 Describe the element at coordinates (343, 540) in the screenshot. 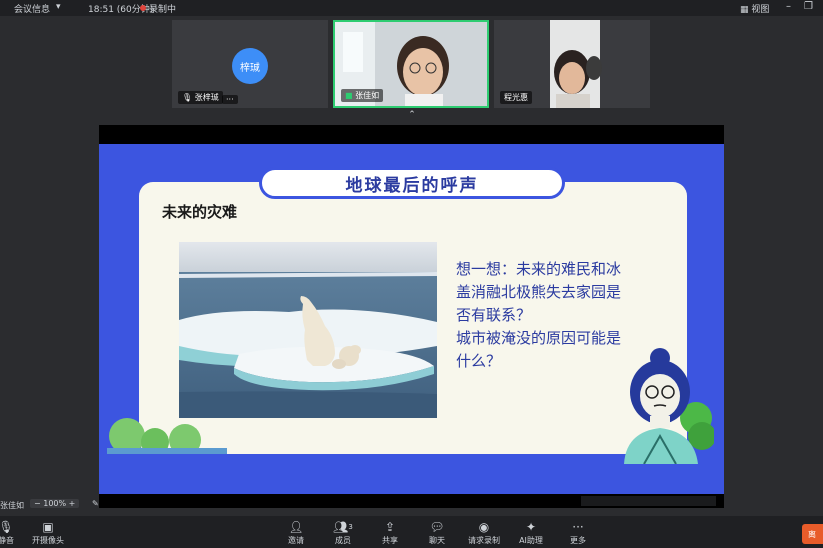

I see `members-label: 成员` at that location.